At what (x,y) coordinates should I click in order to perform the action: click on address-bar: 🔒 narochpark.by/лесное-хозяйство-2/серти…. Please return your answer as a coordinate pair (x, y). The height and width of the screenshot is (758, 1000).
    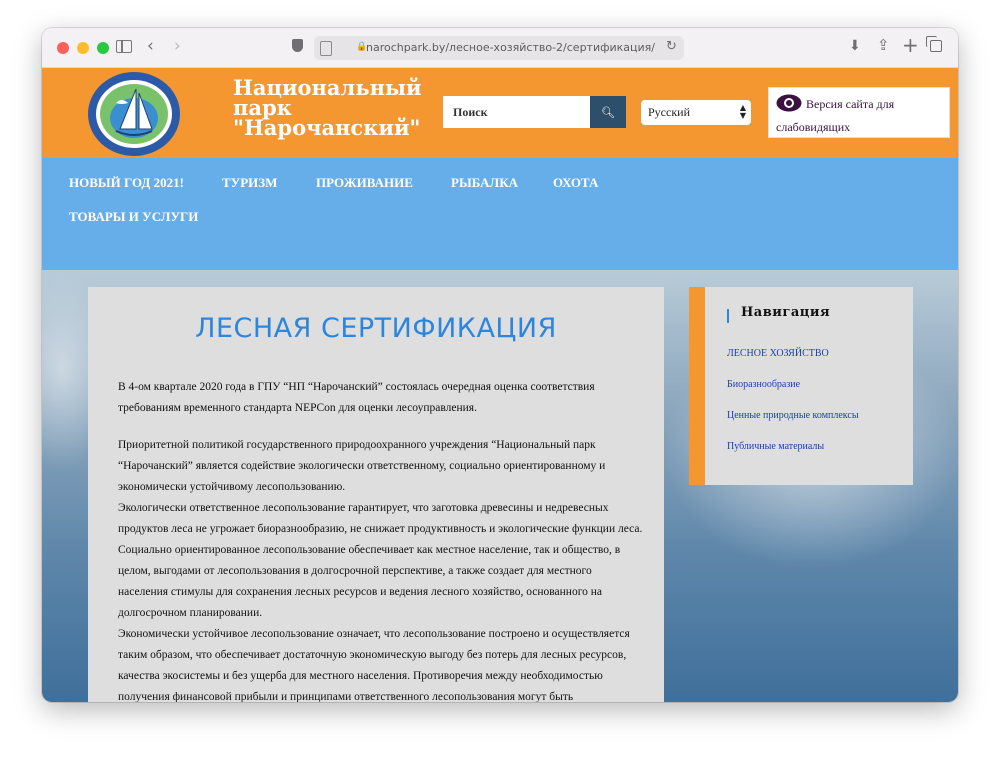
    Looking at the image, I should click on (499, 48).